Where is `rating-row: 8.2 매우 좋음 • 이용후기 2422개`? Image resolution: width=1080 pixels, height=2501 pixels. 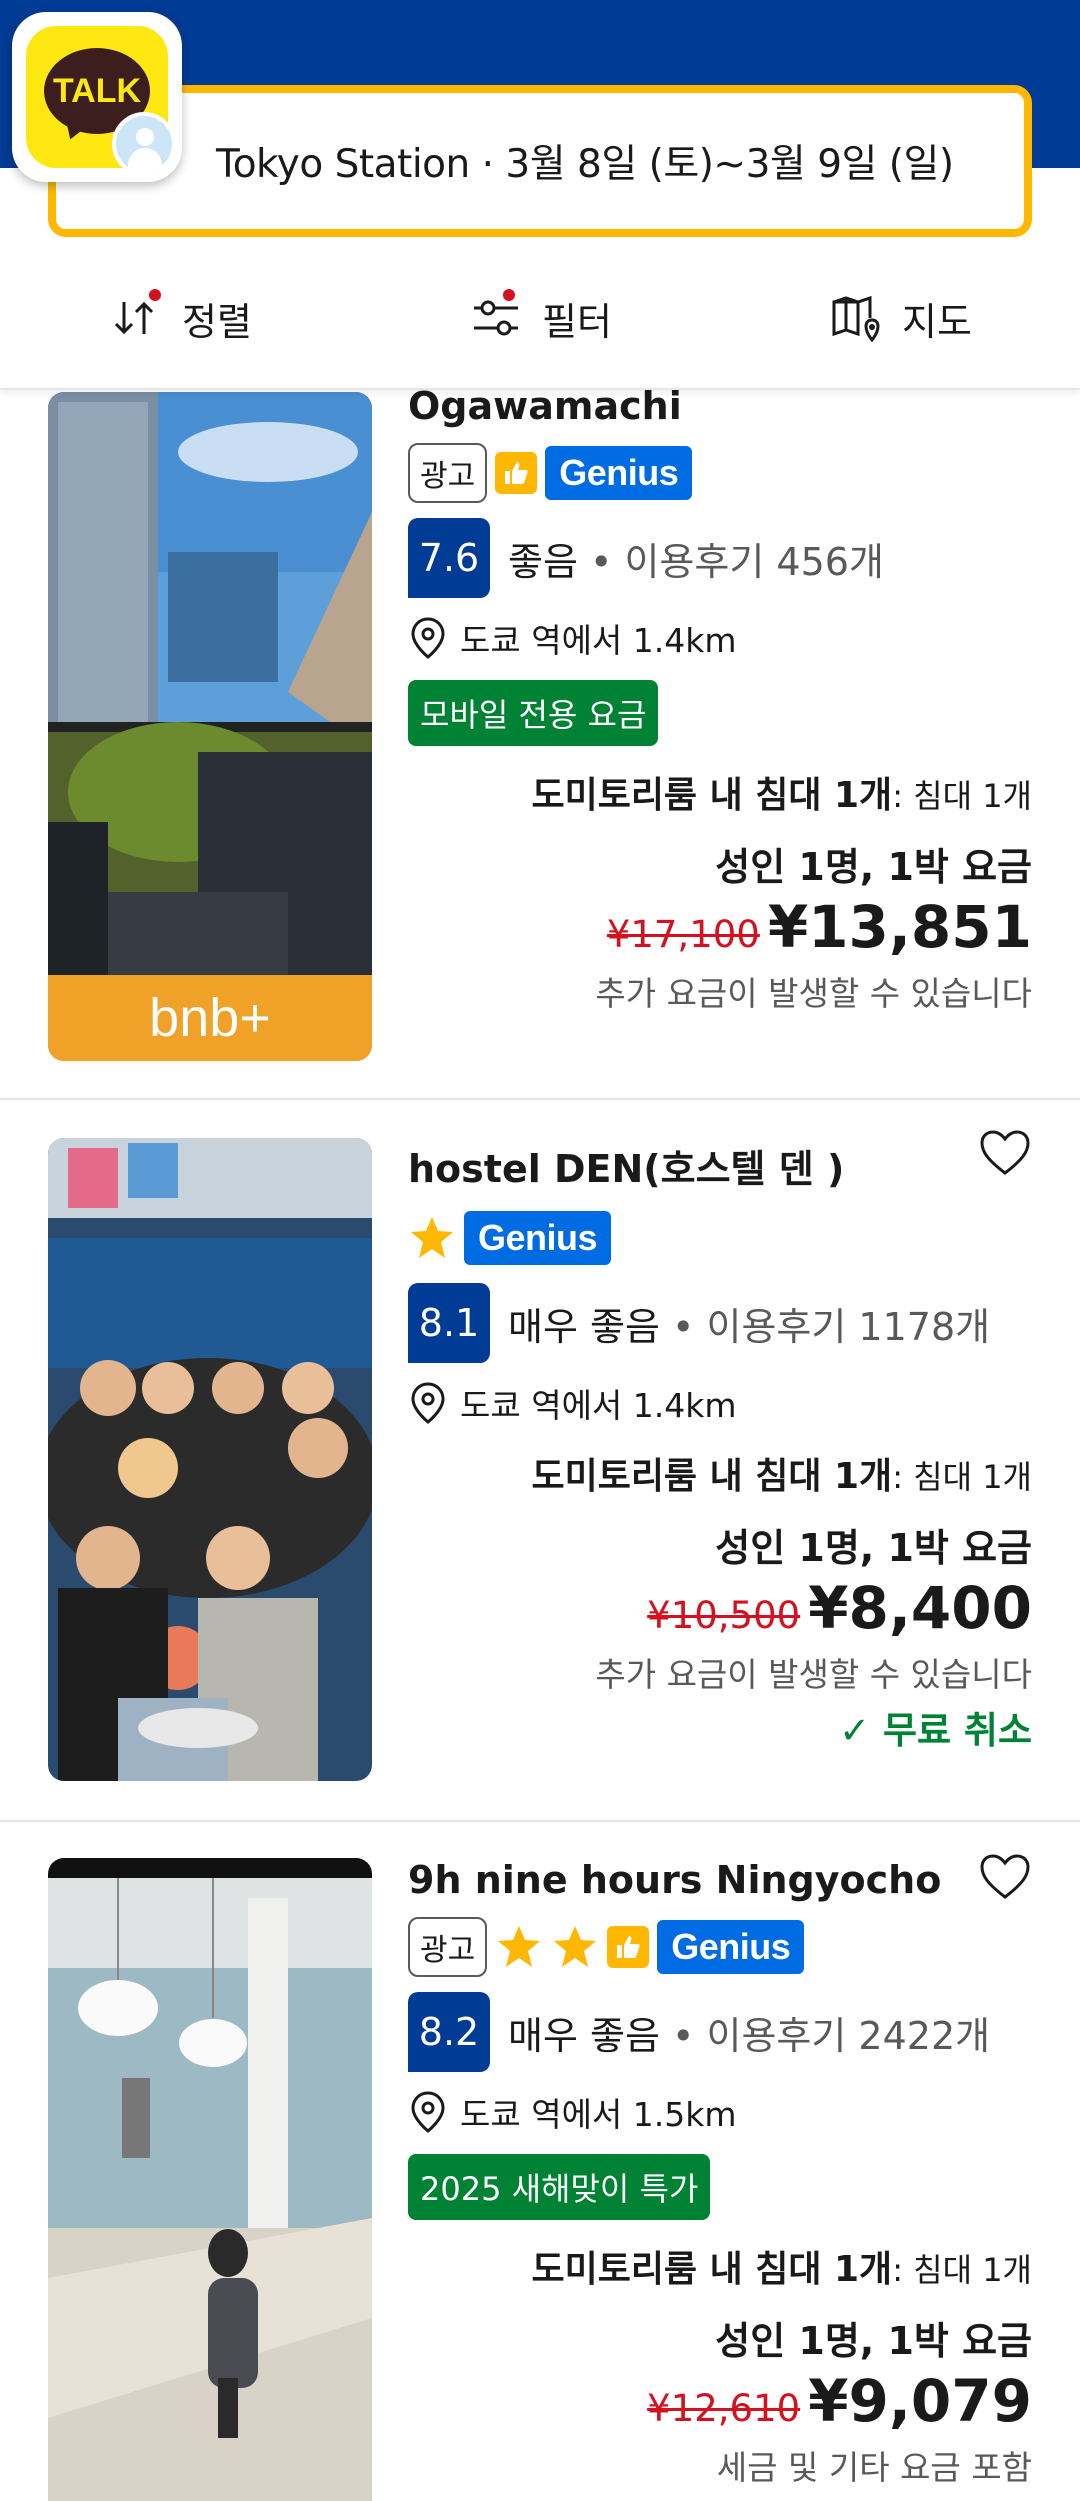 rating-row: 8.2 매우 좋음 • 이용후기 2422개 is located at coordinates (720, 2032).